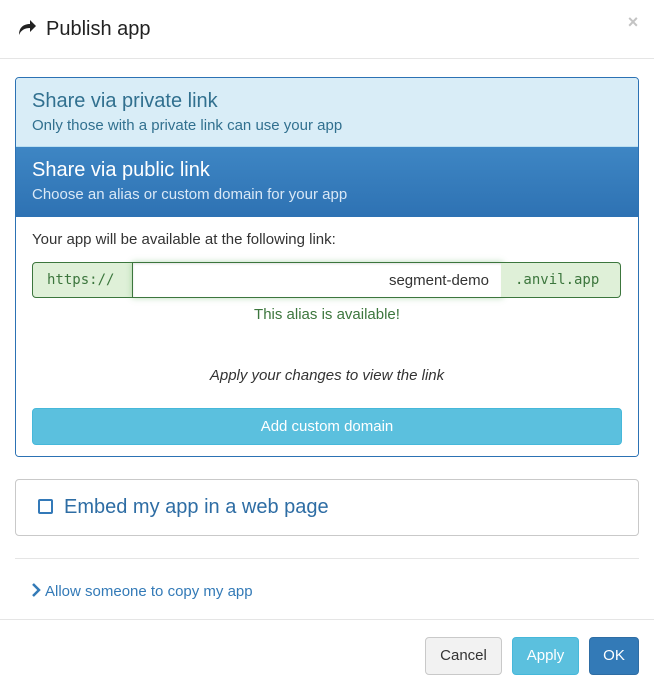  What do you see at coordinates (82, 280) in the screenshot?
I see `url-prefix: https://` at bounding box center [82, 280].